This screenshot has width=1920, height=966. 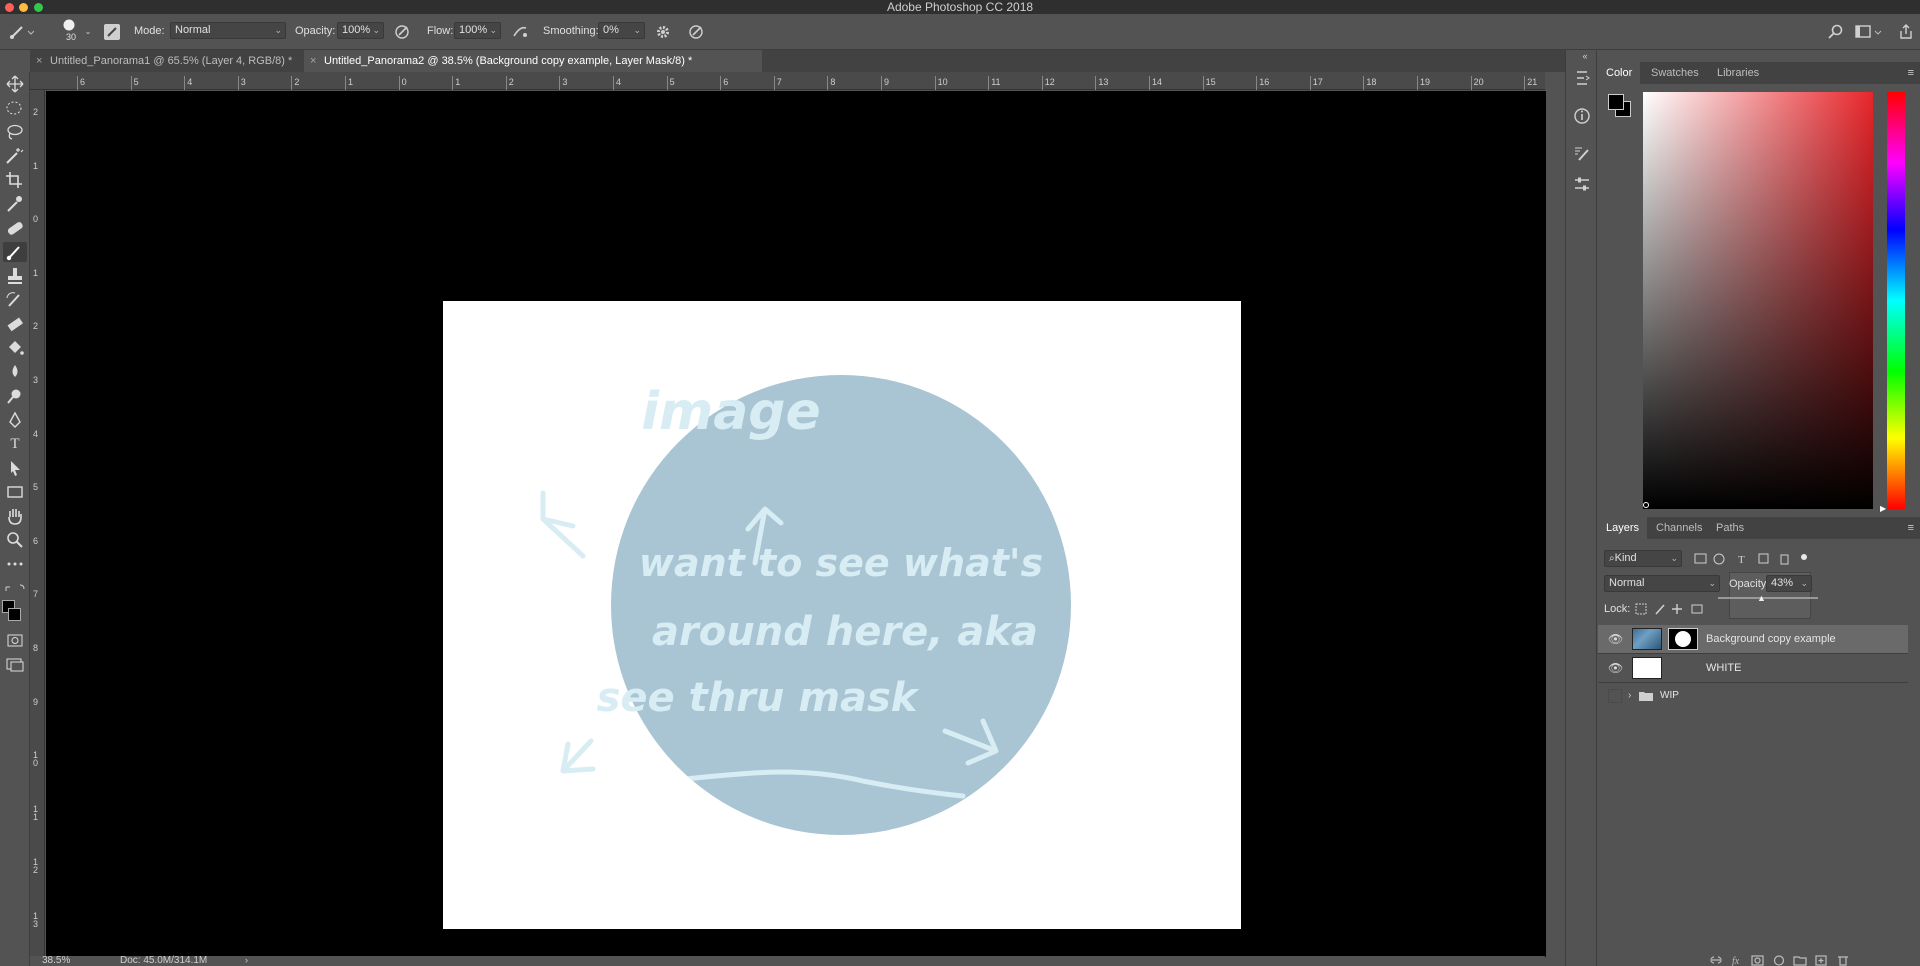 What do you see at coordinates (1736, 961) in the screenshot?
I see `svg-text: fx` at bounding box center [1736, 961].